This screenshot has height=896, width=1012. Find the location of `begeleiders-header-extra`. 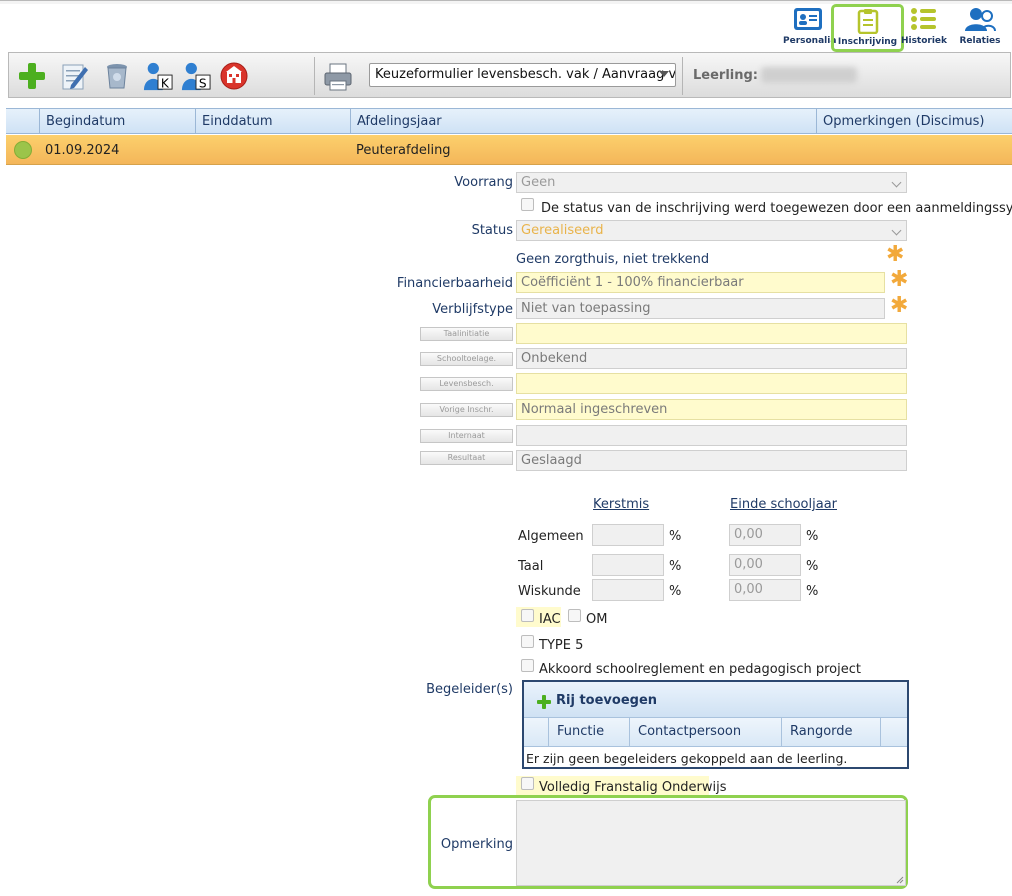

begeleiders-header-extra is located at coordinates (894, 732).